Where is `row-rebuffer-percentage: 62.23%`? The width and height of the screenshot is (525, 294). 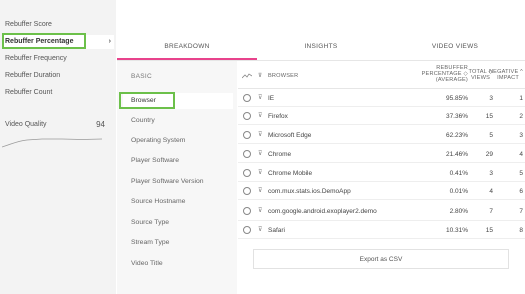
row-rebuffer-percentage: 62.23% is located at coordinates (456, 135).